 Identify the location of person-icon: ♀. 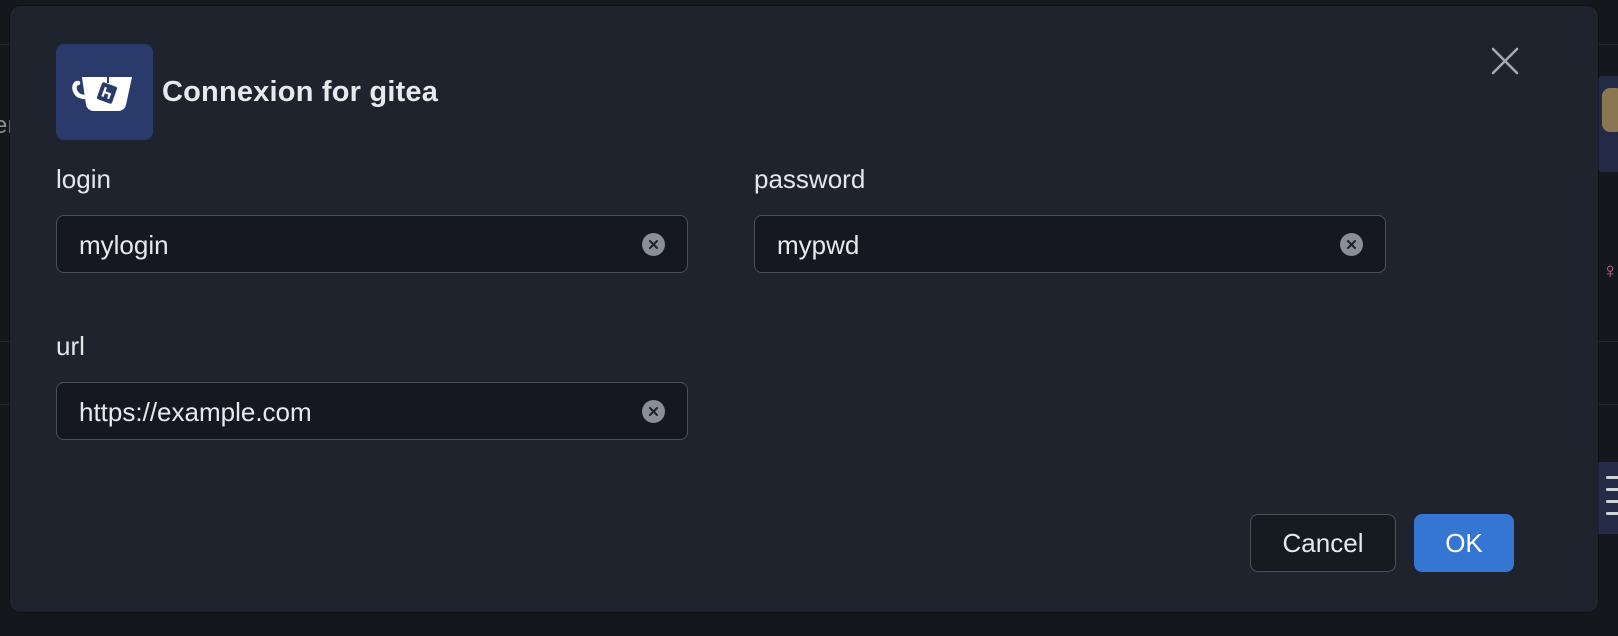
(1610, 270).